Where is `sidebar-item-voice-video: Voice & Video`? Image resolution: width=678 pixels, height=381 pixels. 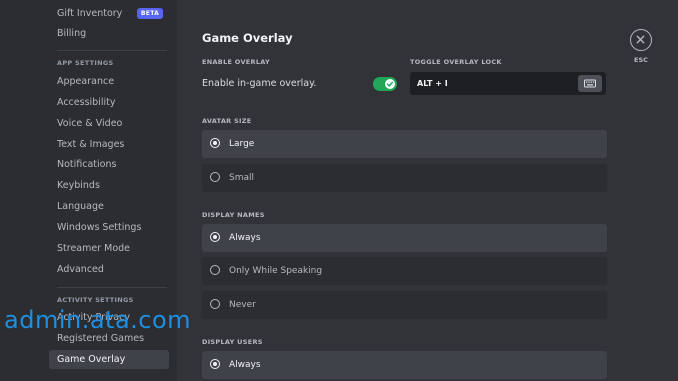 sidebar-item-voice-video: Voice & Video is located at coordinates (109, 123).